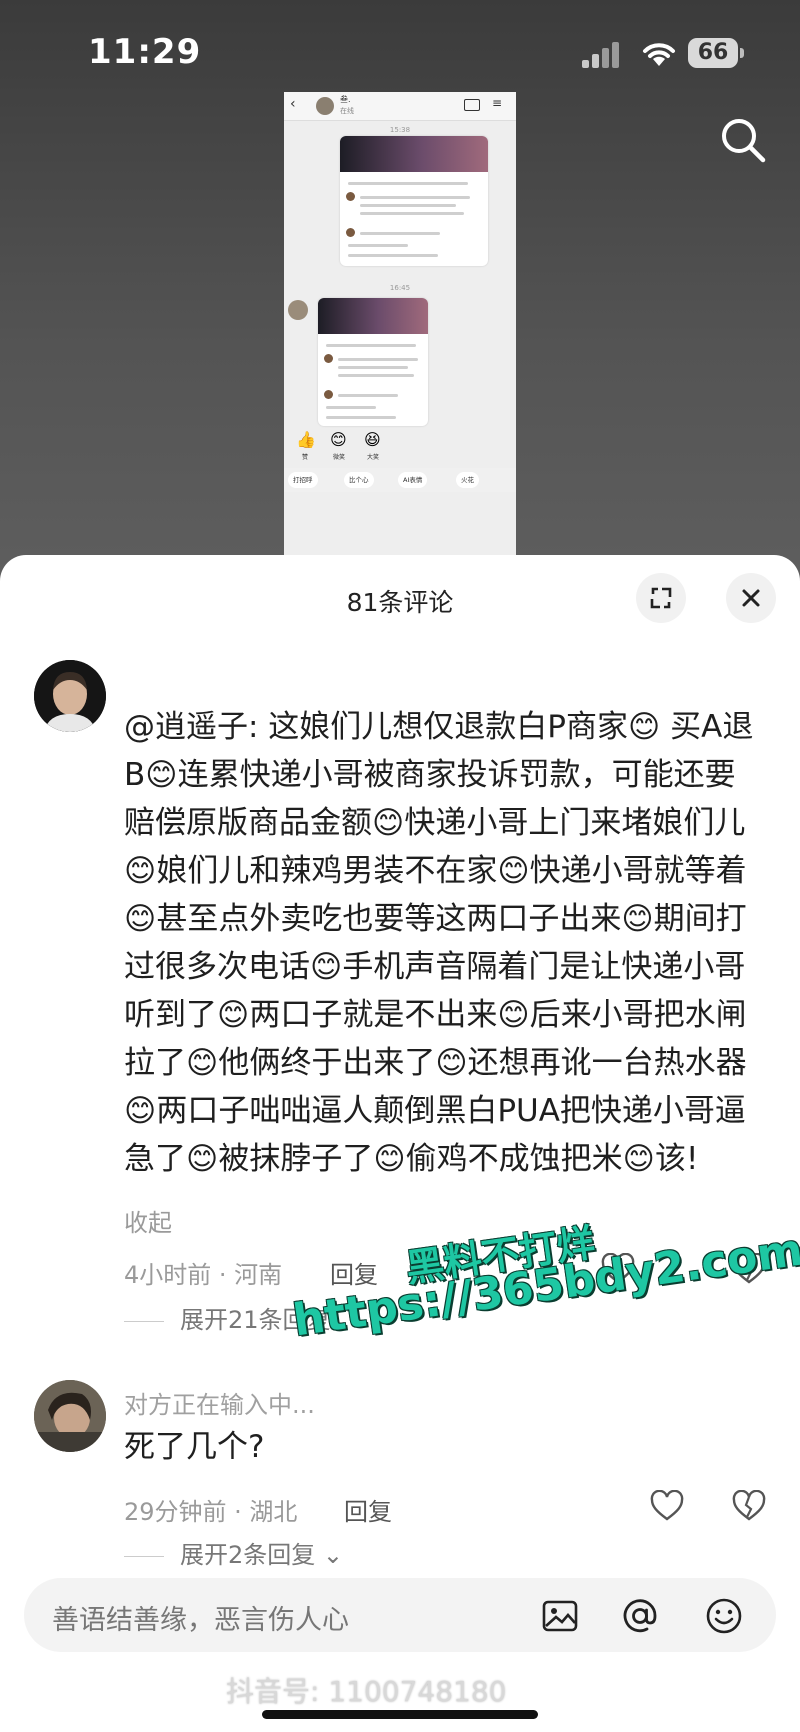 The height and width of the screenshot is (1732, 800). Describe the element at coordinates (372, 457) in the screenshot. I see `reaction-label: 大笑` at that location.